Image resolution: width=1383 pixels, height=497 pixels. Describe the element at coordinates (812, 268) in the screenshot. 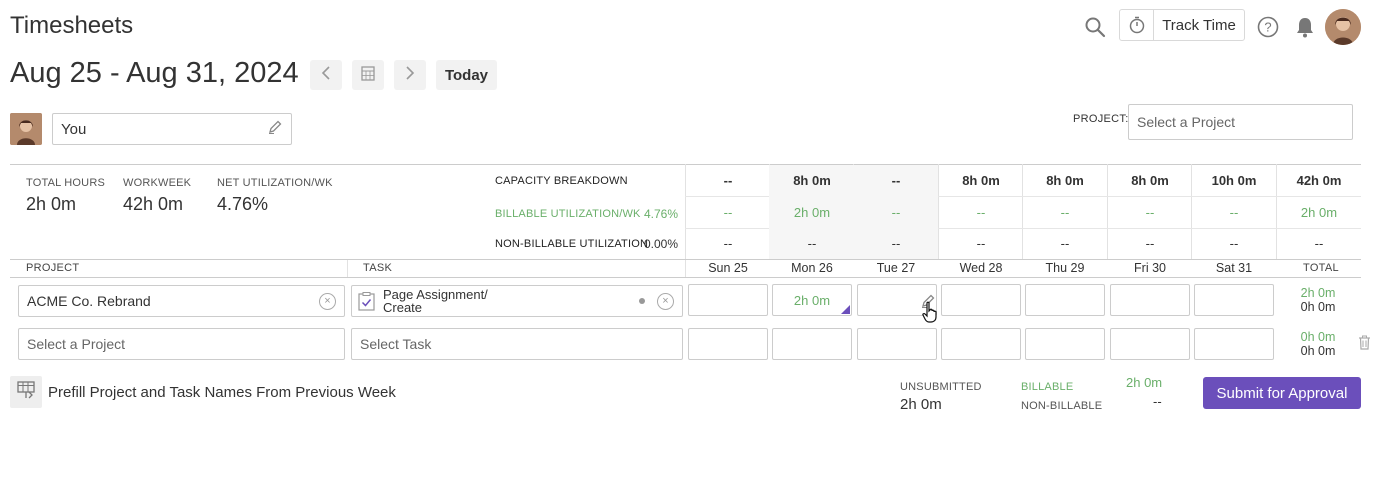

I see `day-header-mon: Mon 26` at that location.